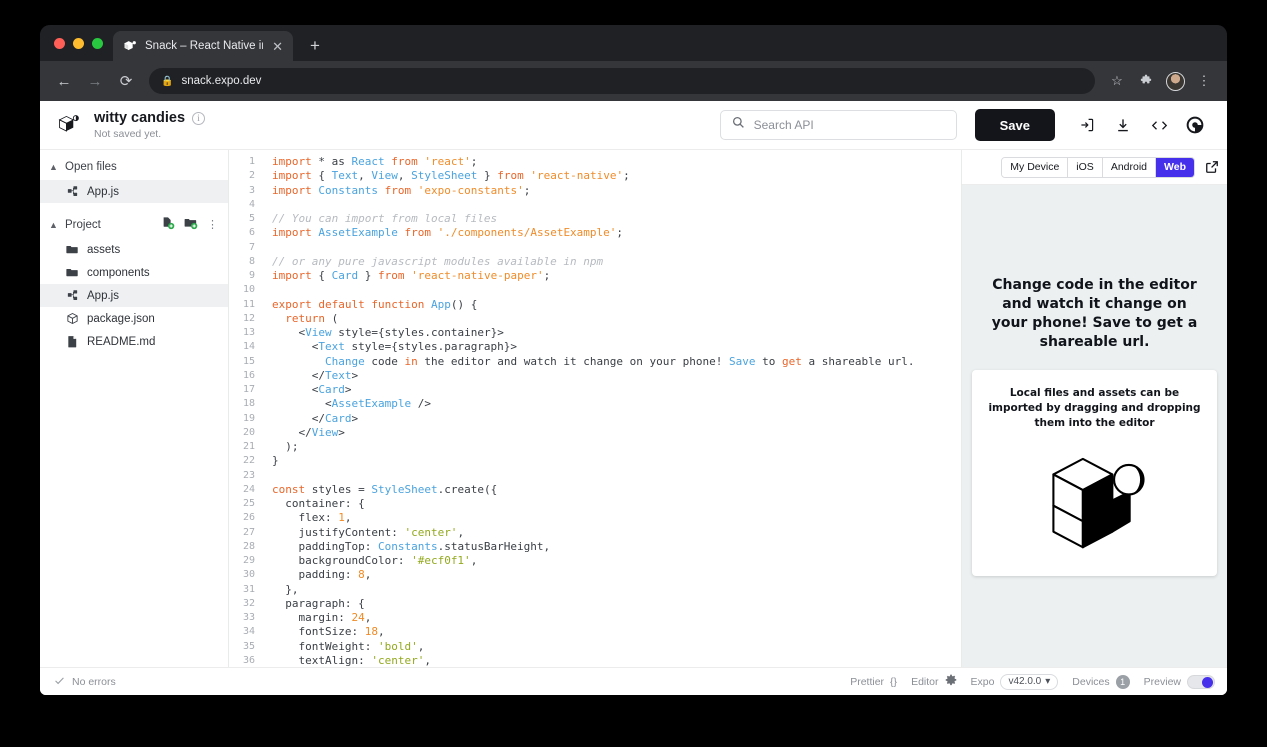  I want to click on sidebar-item-app-js: App.js, so click(134, 295).